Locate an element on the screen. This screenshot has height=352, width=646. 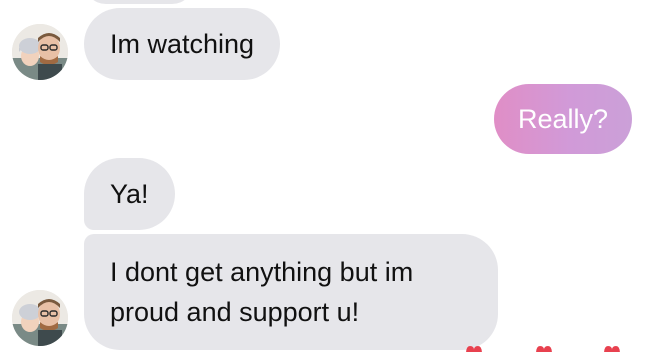
message-bubble-outgoing: Really? is located at coordinates (562, 119).